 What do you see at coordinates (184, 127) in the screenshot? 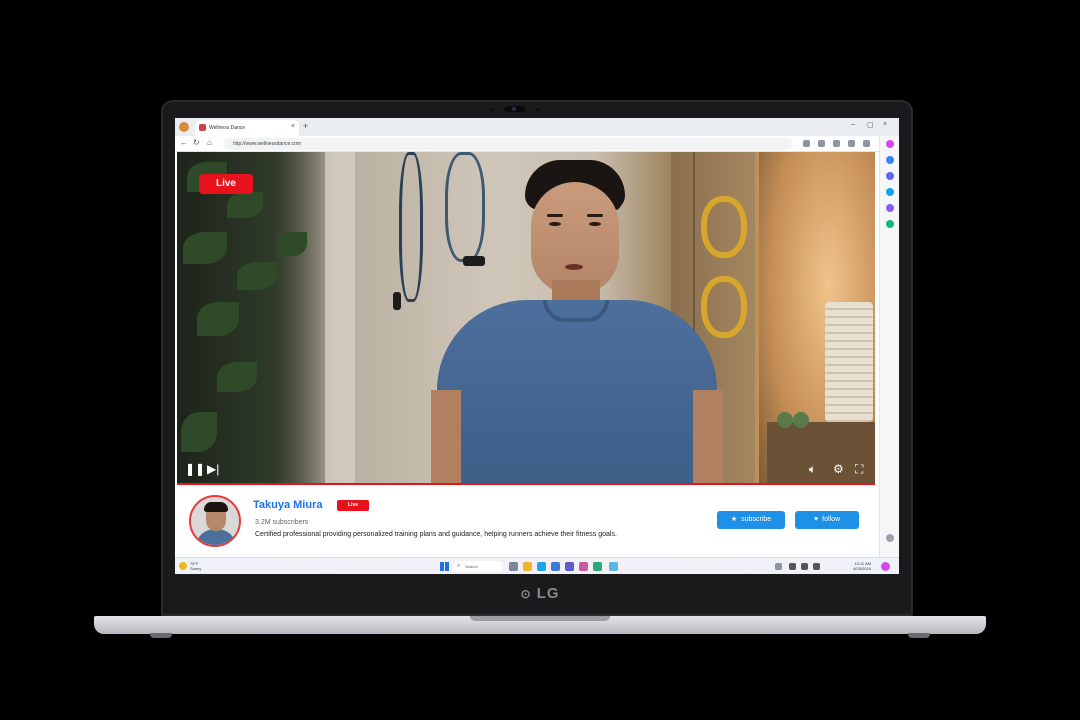
I see `profile-icon` at bounding box center [184, 127].